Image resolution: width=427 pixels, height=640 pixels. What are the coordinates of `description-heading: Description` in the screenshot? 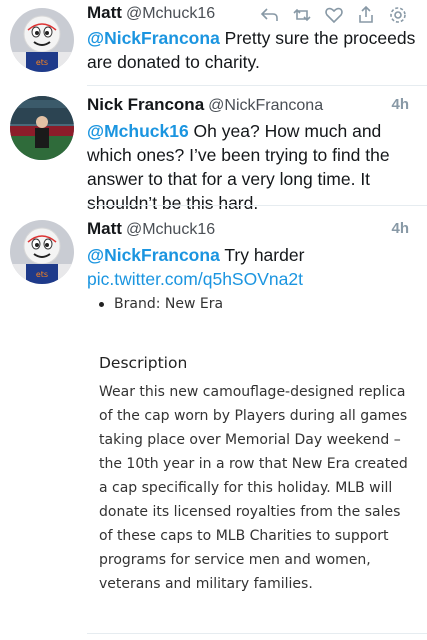 It's located at (143, 363).